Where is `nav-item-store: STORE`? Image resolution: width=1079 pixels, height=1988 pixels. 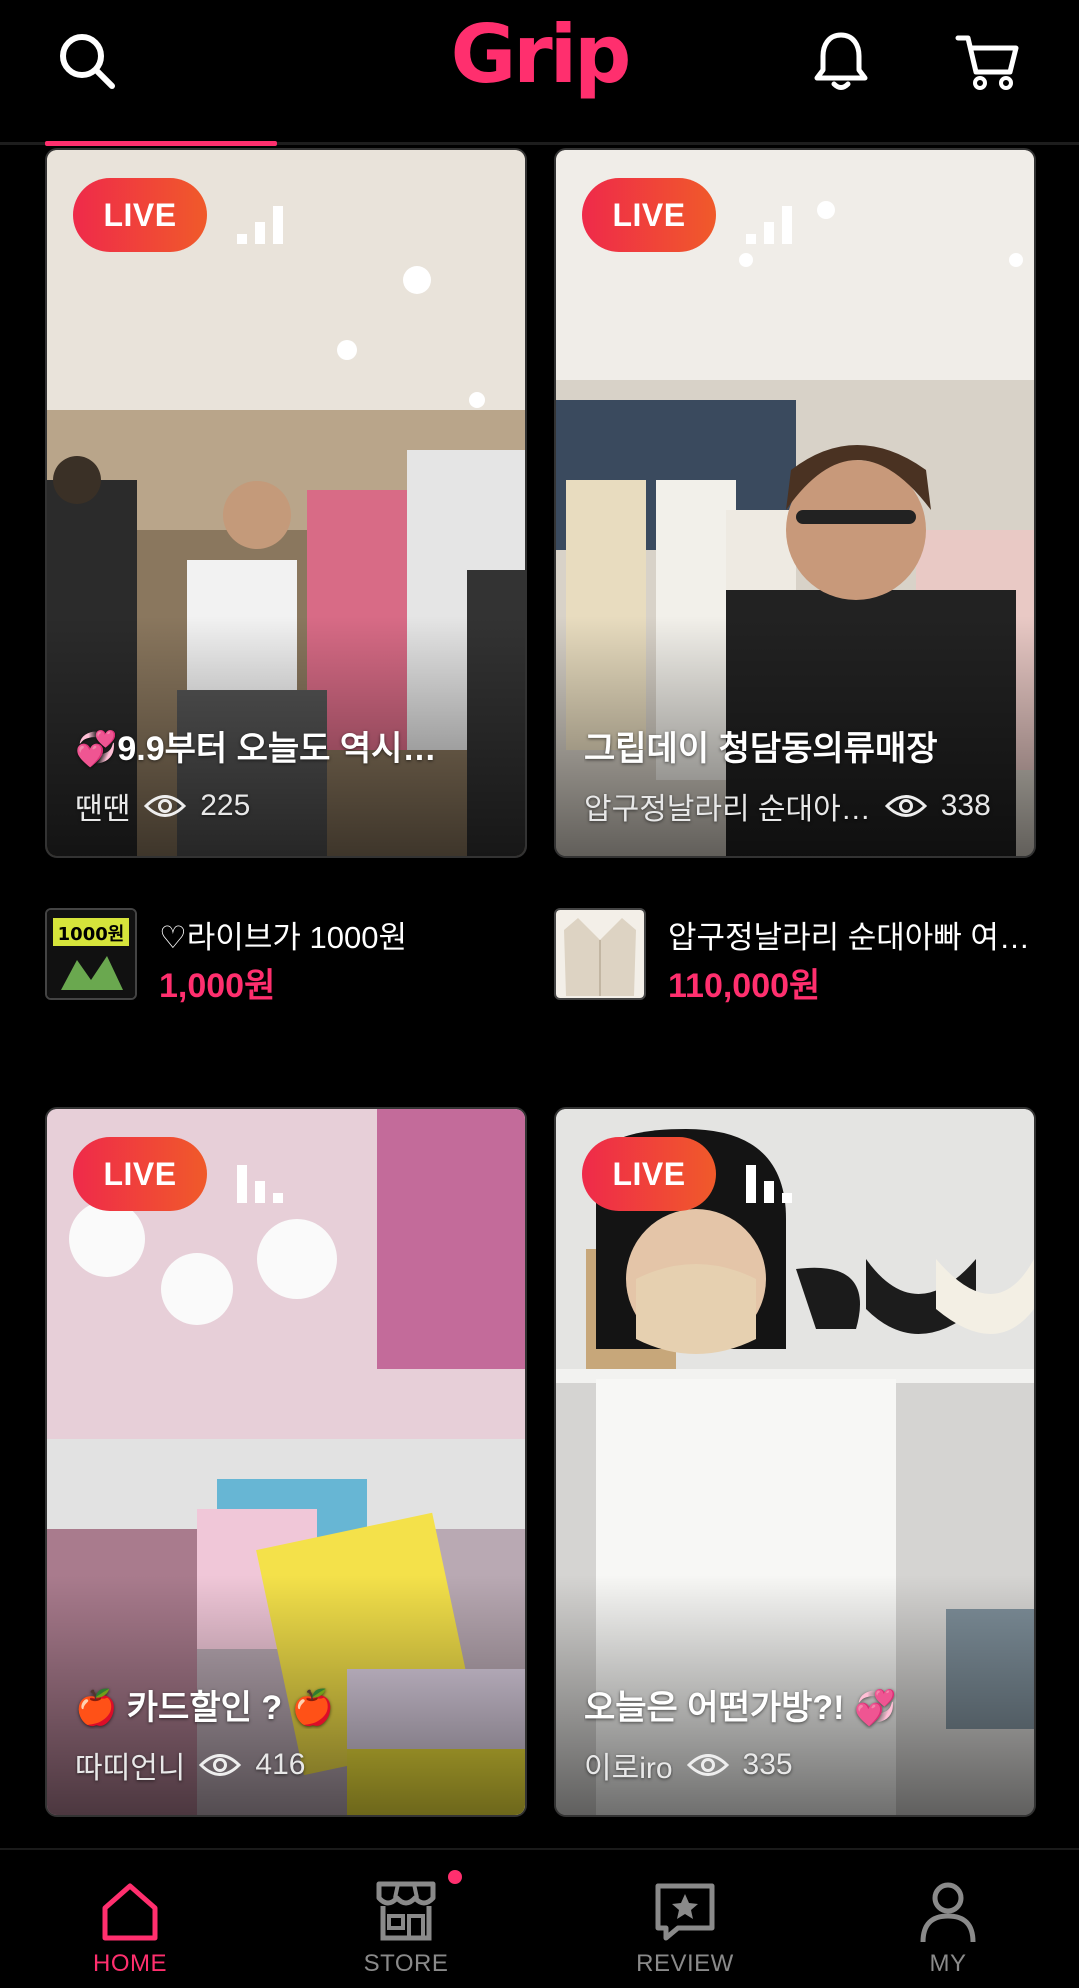 nav-item-store: STORE is located at coordinates (406, 1924).